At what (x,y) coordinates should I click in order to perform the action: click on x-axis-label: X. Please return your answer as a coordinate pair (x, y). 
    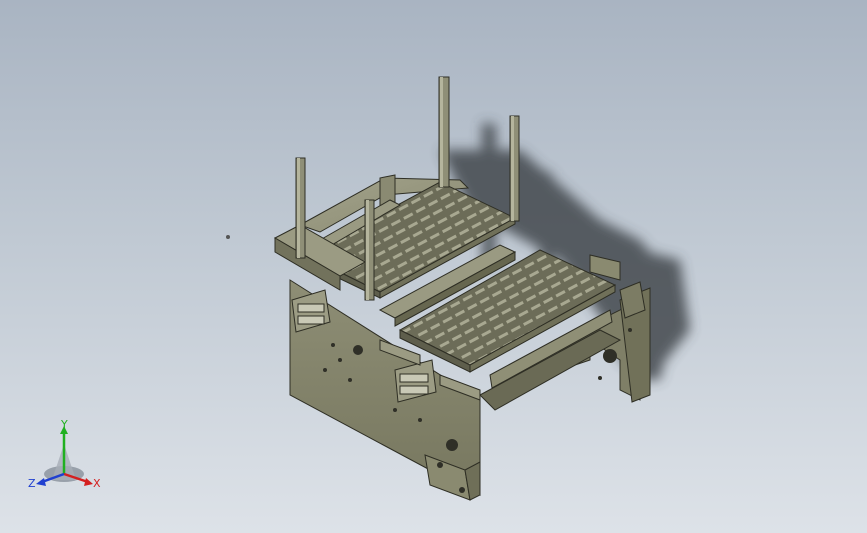
    Looking at the image, I should click on (97, 483).